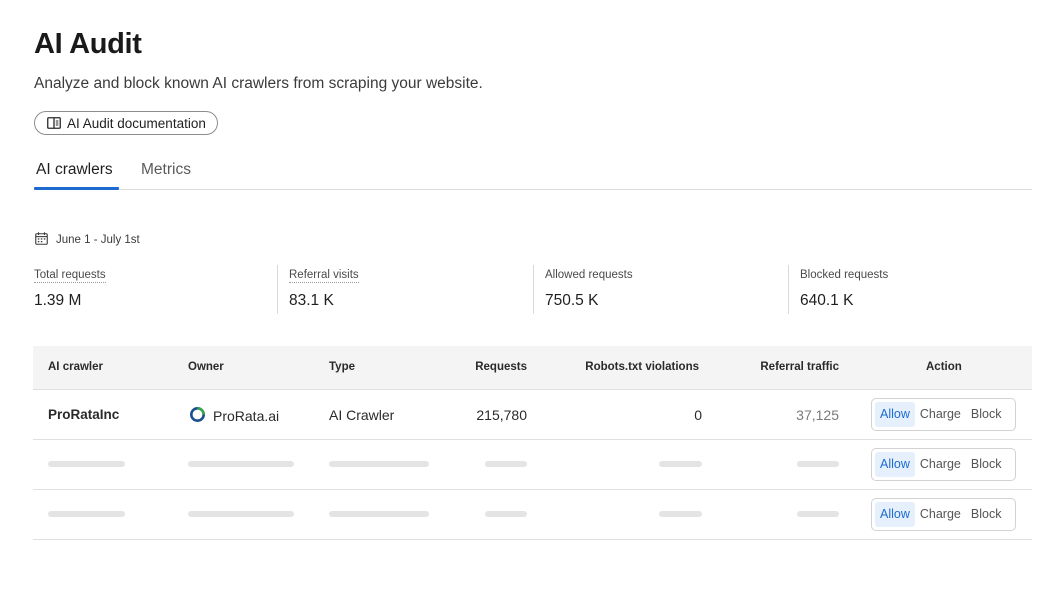  I want to click on tab-metrics: Metrics, so click(166, 170).